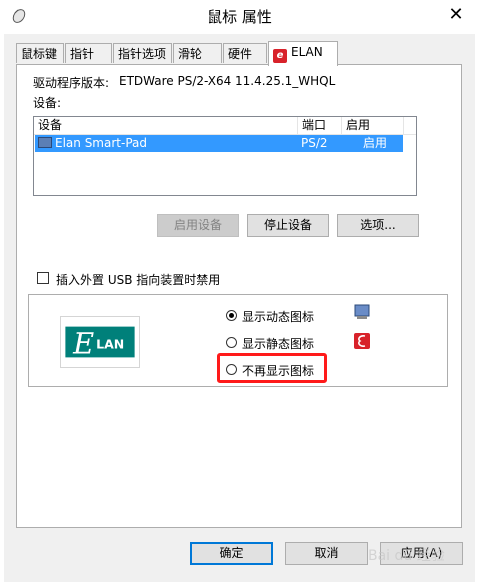 This screenshot has height=588, width=479. What do you see at coordinates (198, 225) in the screenshot?
I see `enable-device-button: 启用设备` at bounding box center [198, 225].